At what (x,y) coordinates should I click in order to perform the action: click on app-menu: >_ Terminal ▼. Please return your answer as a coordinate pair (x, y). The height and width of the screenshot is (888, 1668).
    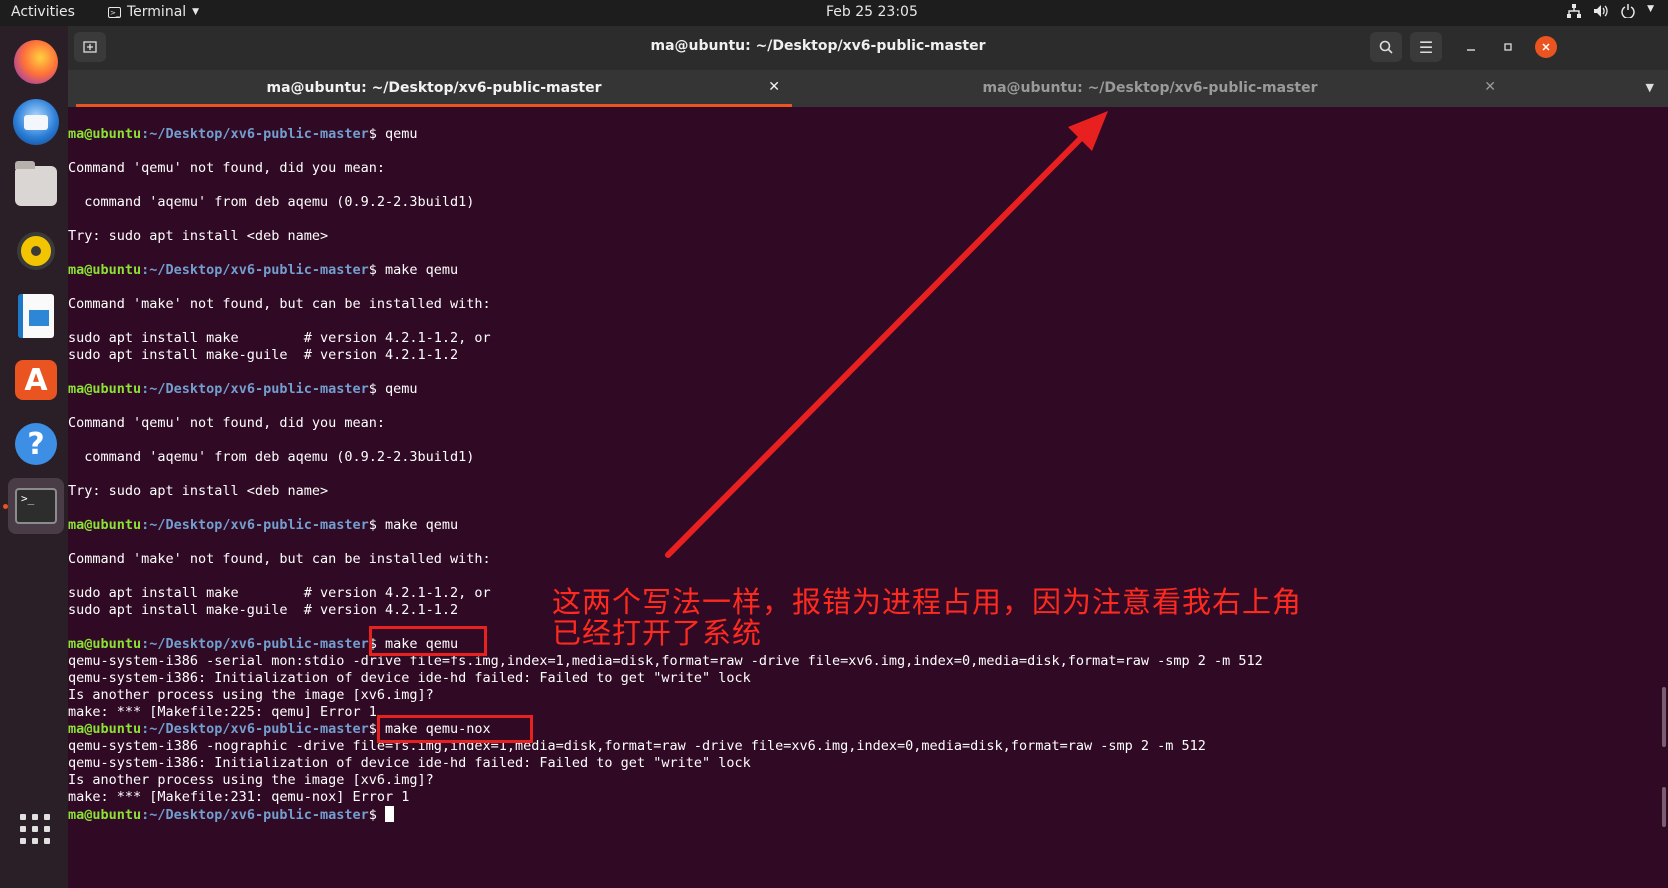
    Looking at the image, I should click on (153, 12).